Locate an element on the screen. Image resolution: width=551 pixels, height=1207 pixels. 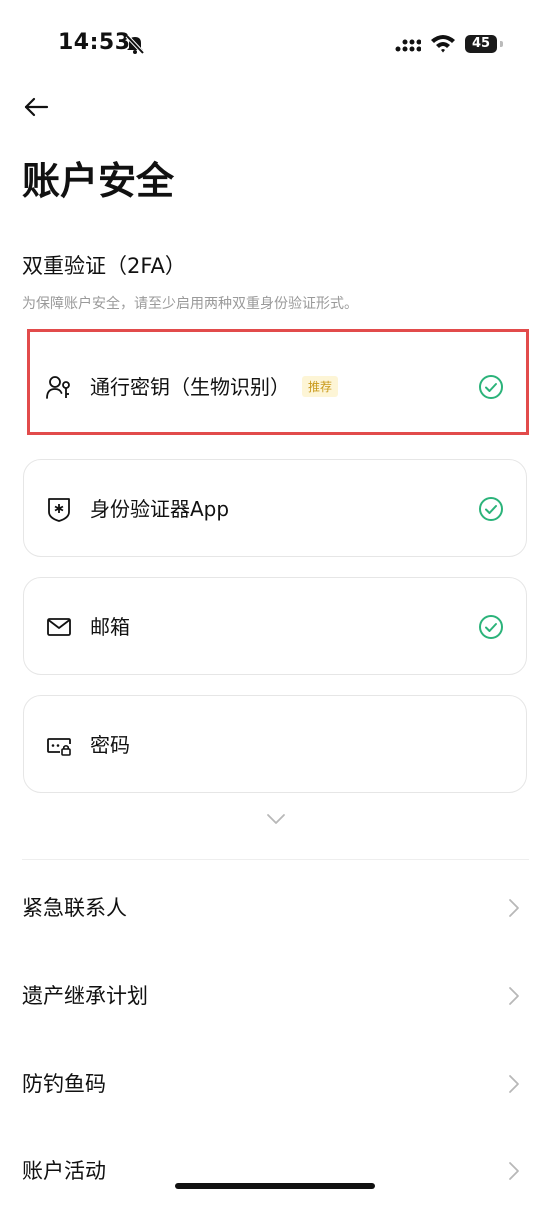
setting-label: 紧急联系人 is located at coordinates (74, 908).